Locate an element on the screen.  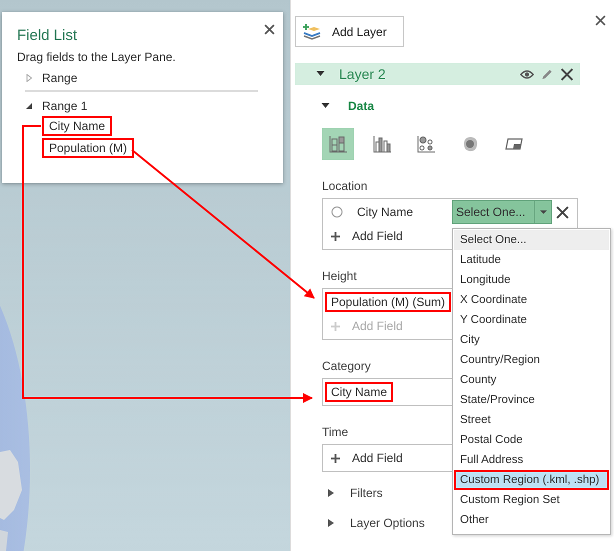
panel-title: Field List is located at coordinates (47, 35).